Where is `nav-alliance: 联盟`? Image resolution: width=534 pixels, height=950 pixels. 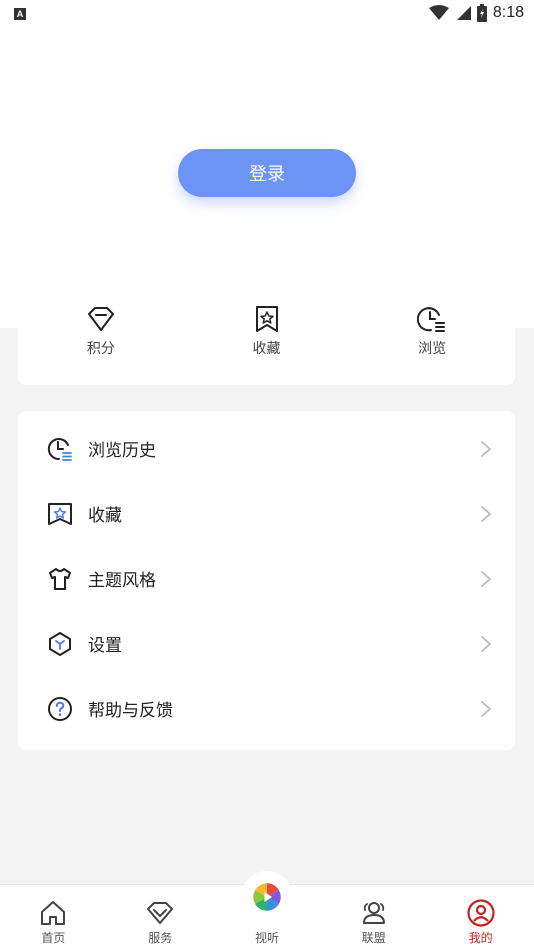 nav-alliance: 联盟 is located at coordinates (373, 917).